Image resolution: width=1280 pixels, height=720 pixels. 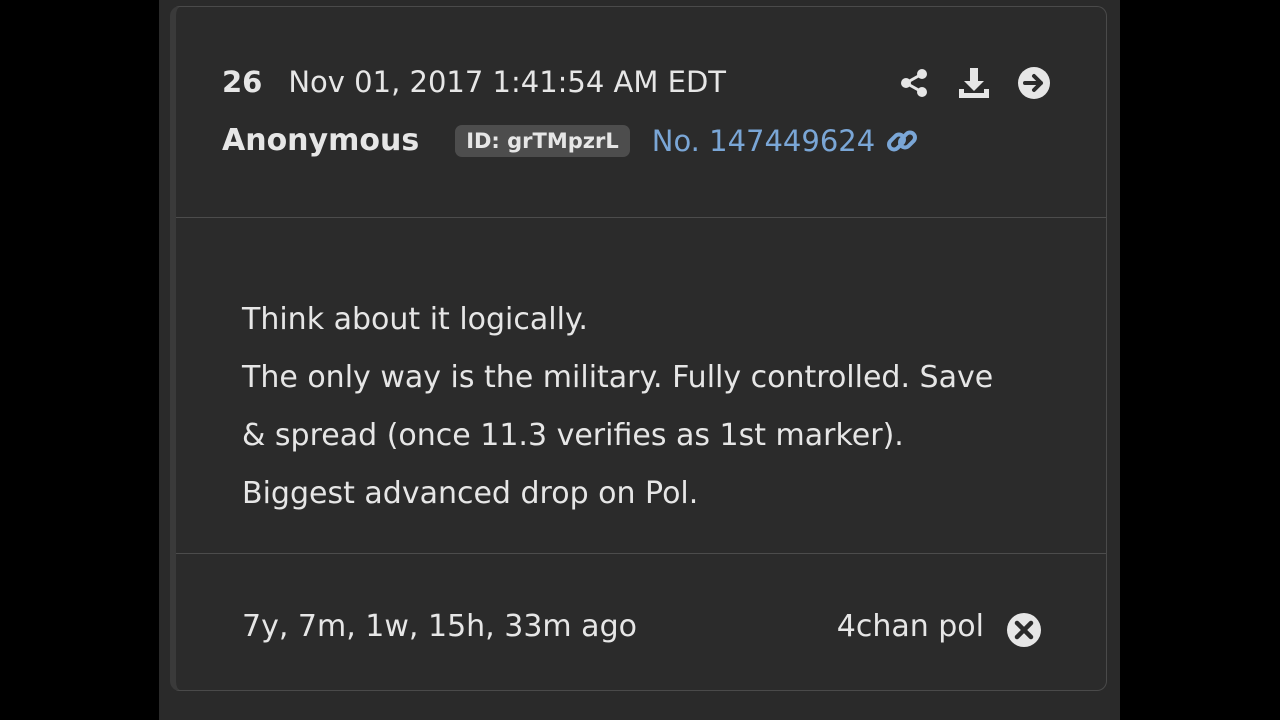 What do you see at coordinates (542, 140) in the screenshot?
I see `poster-id-badge: ID: grTMpzrL` at bounding box center [542, 140].